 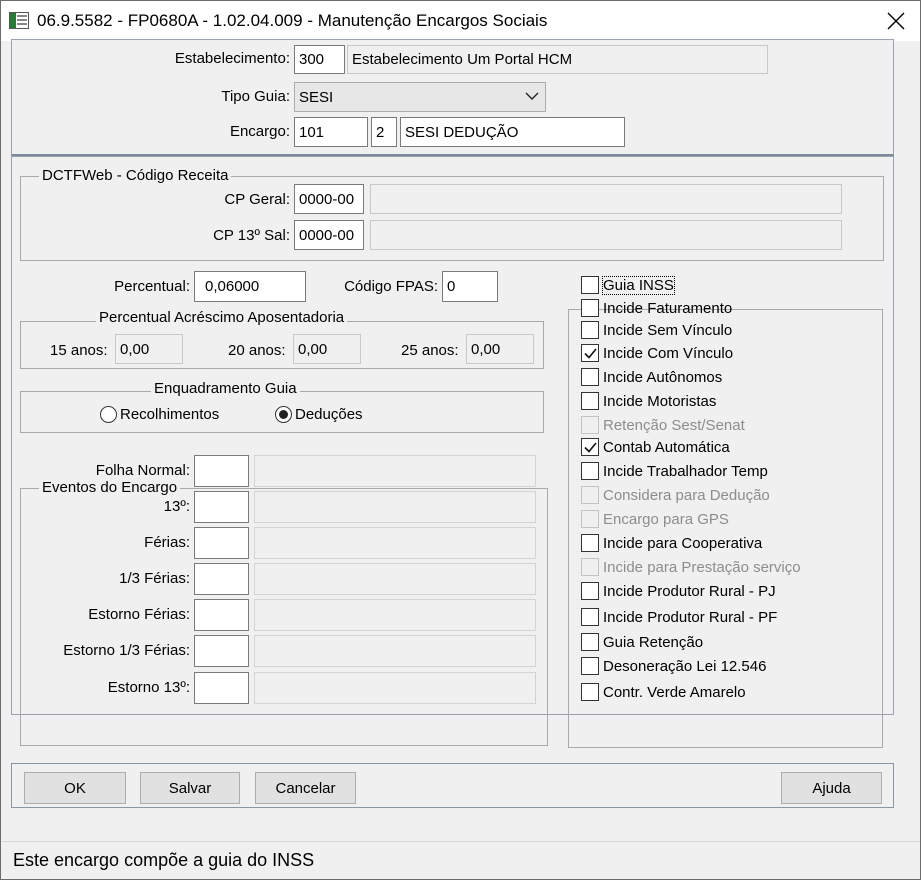 I want to click on chevron-down-icon, so click(x=532, y=96).